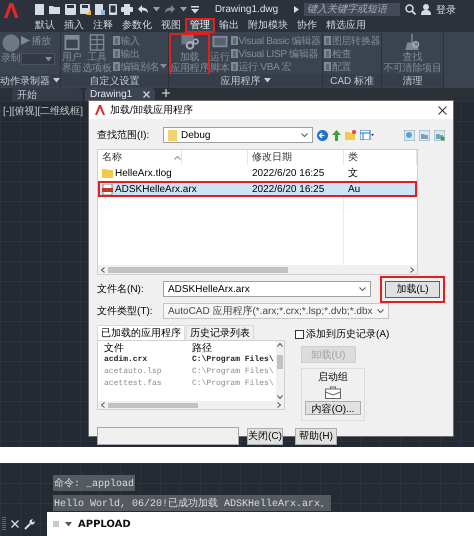 The height and width of the screenshot is (536, 474). I want to click on grip-icon, so click(4, 524).